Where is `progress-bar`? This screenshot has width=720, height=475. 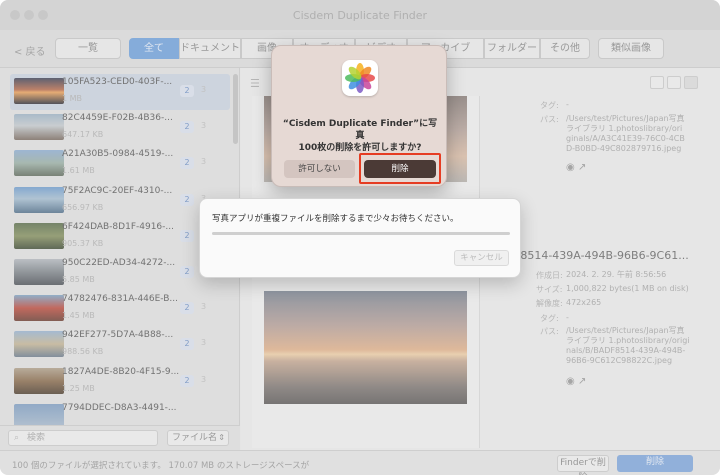
progress-bar is located at coordinates (361, 233).